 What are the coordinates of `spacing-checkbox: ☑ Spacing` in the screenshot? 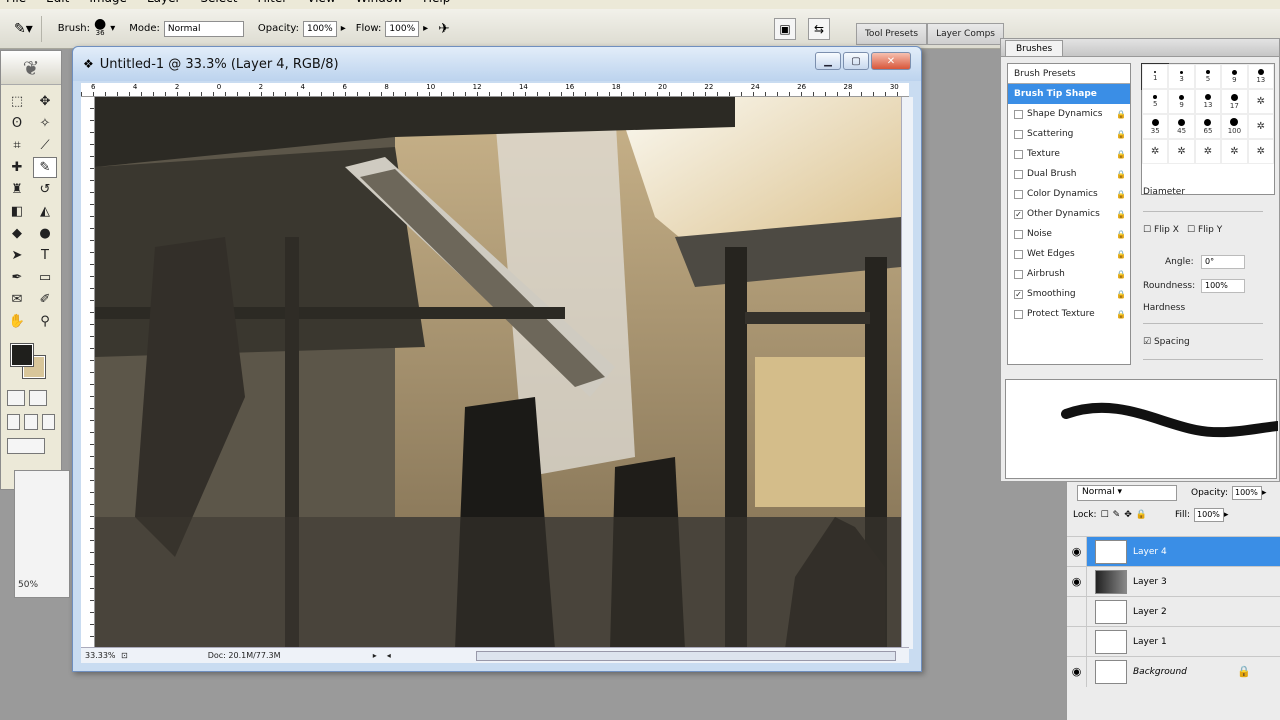 It's located at (1166, 342).